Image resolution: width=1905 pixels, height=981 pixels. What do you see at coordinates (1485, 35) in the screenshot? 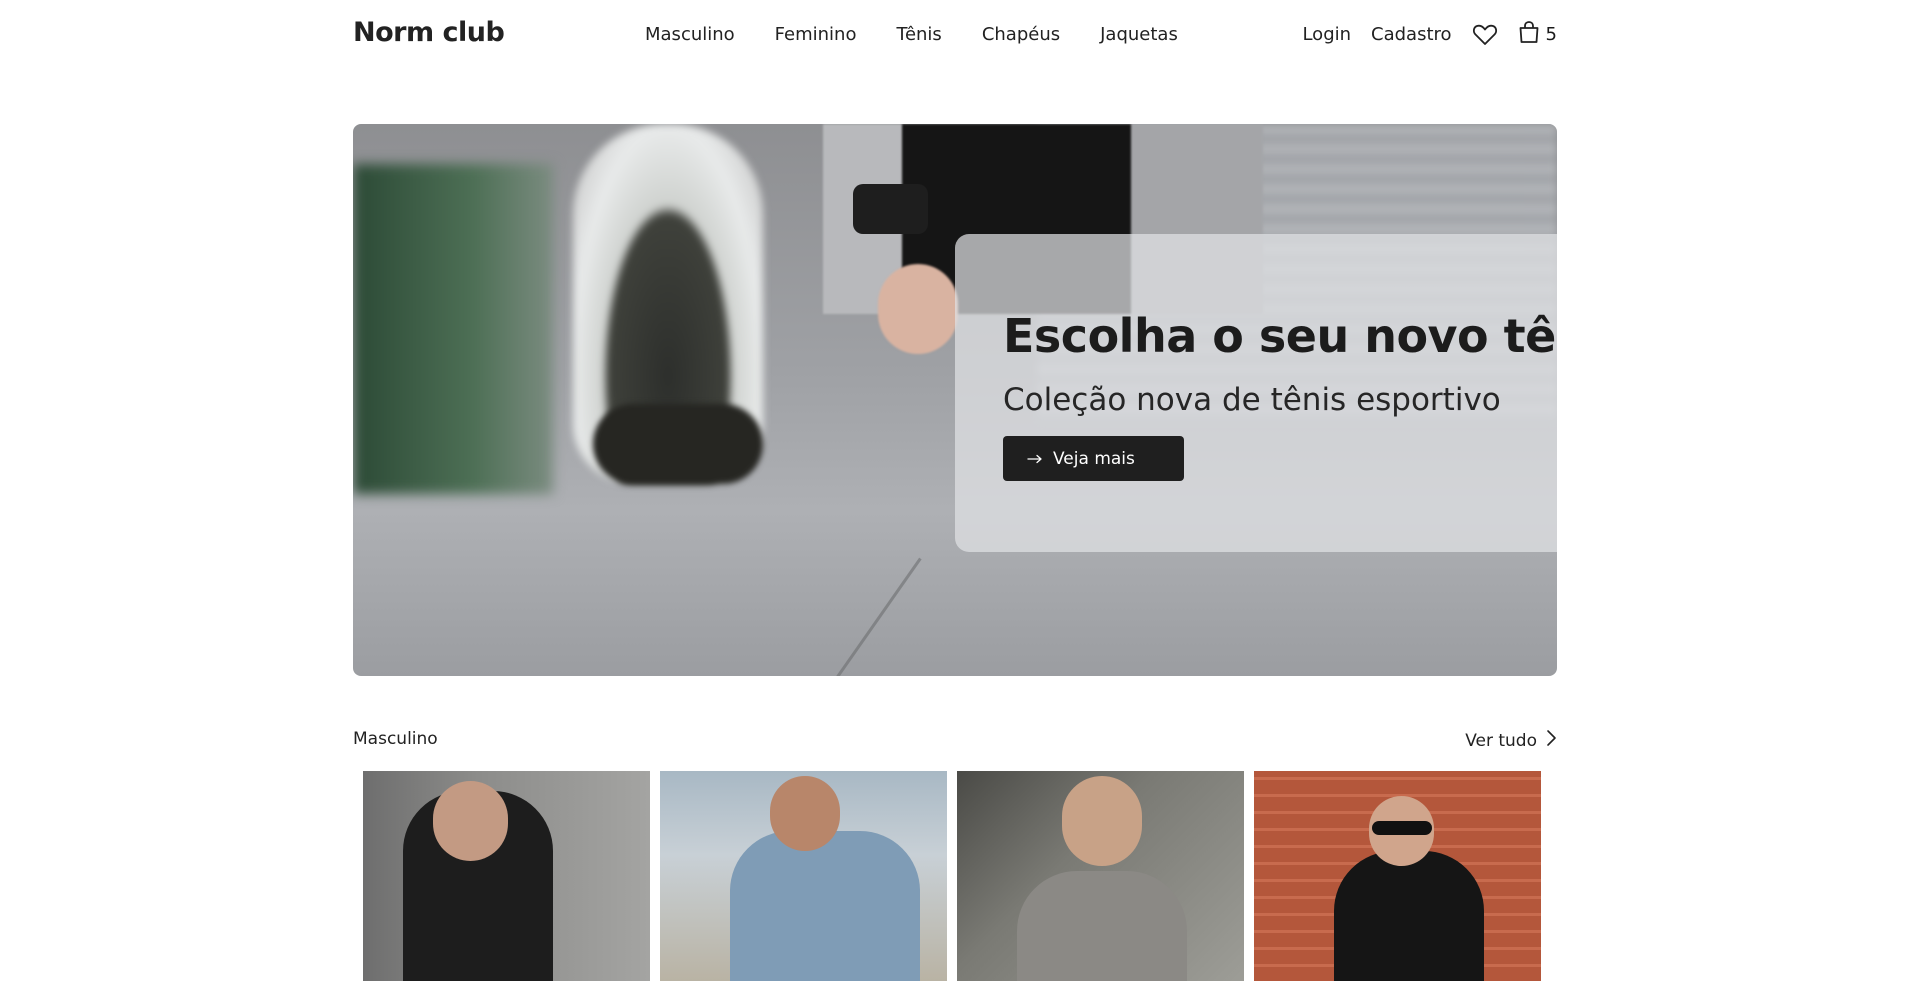
I see `heart-icon` at bounding box center [1485, 35].